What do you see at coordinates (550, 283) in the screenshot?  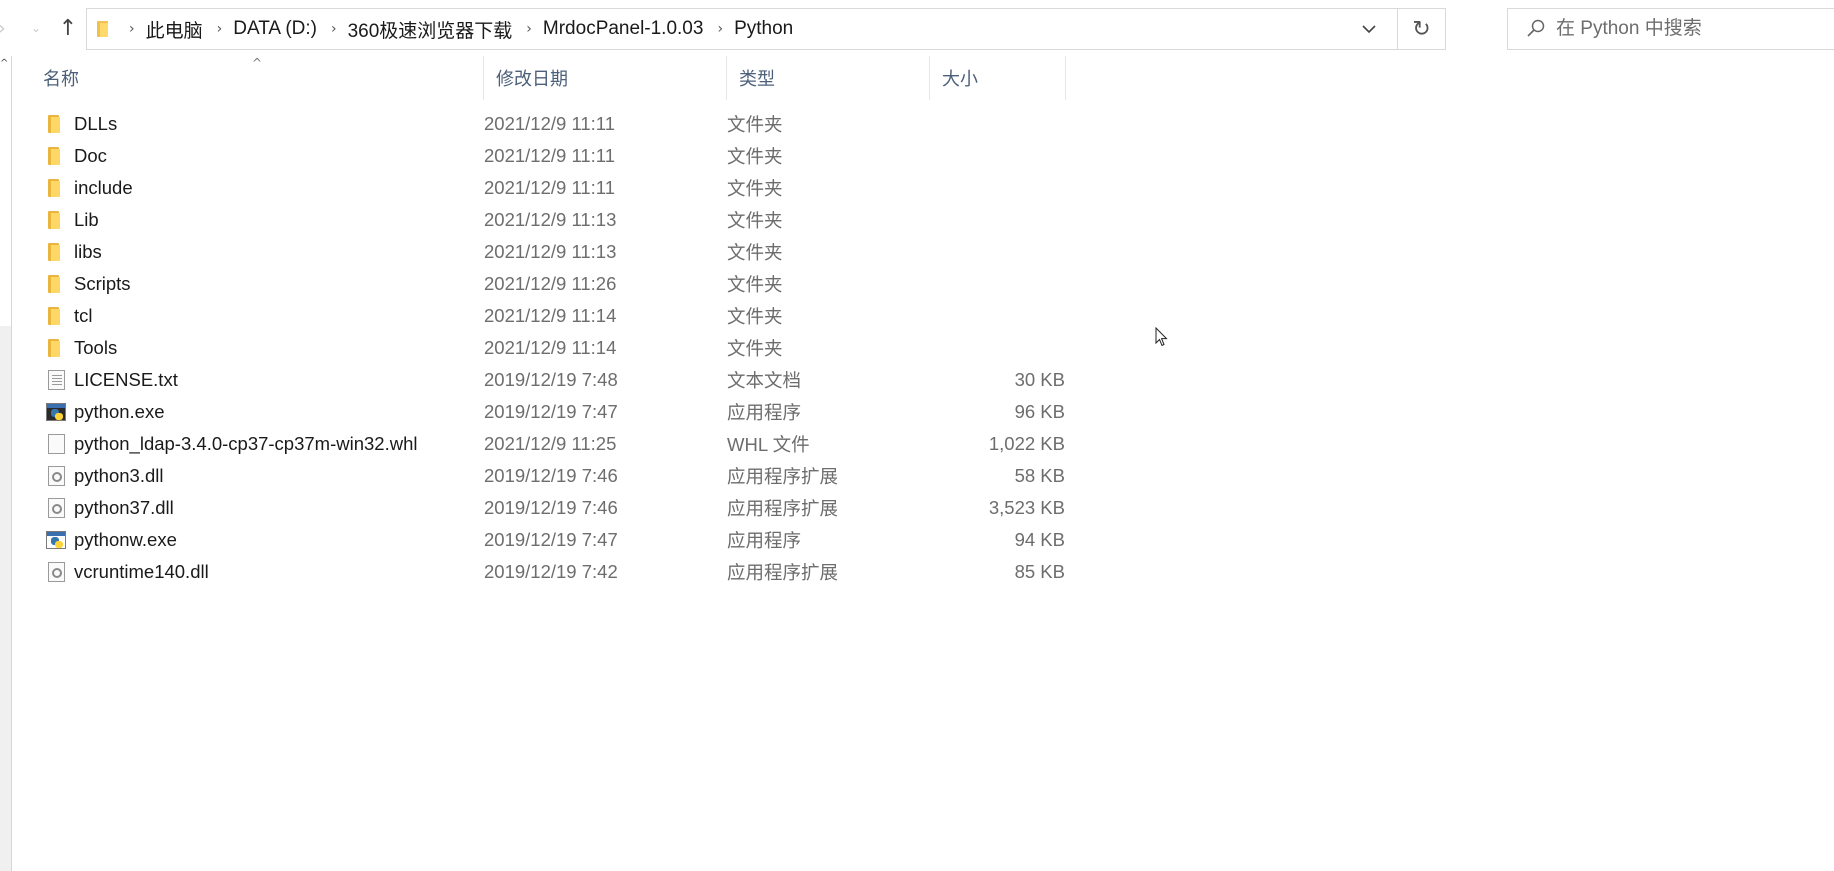 I see `file-date: 2021/12/9 11:26` at bounding box center [550, 283].